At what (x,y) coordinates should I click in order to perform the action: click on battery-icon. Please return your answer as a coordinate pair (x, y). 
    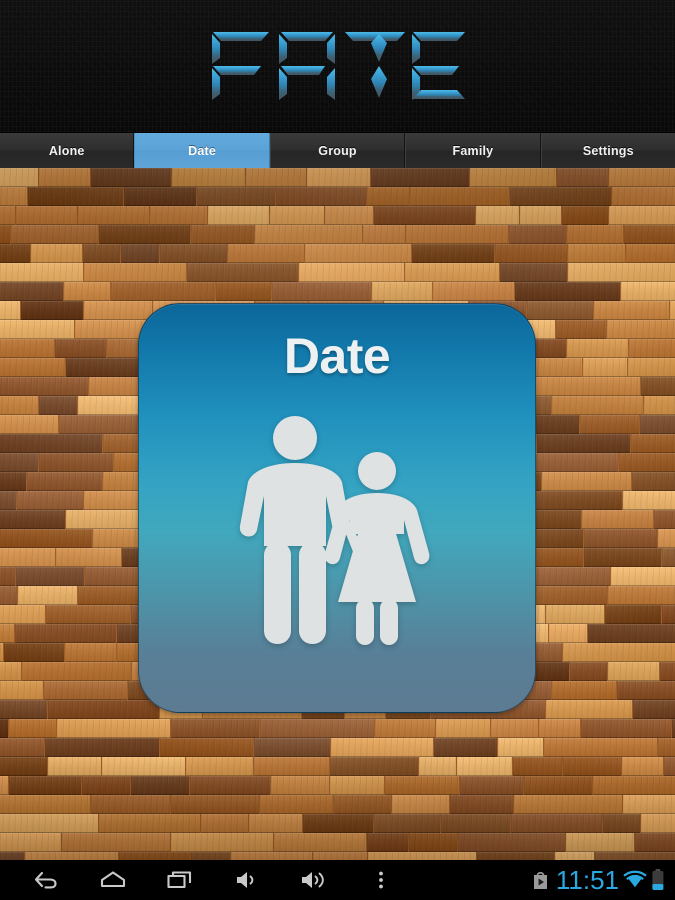
    Looking at the image, I should click on (658, 880).